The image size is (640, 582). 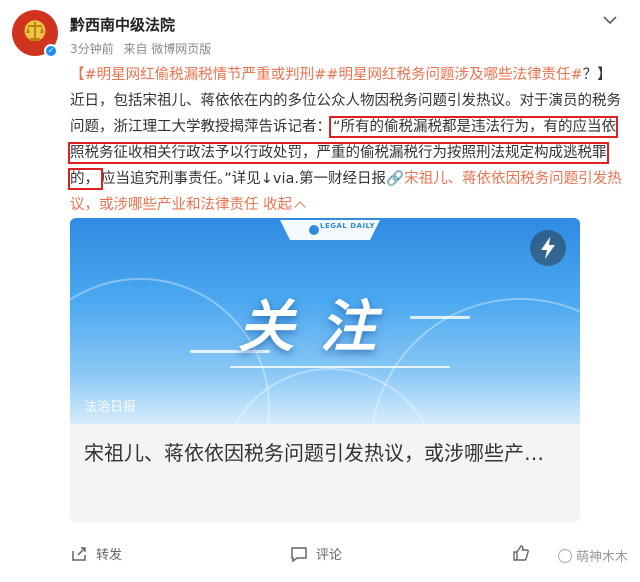 I want to click on flash-badge, so click(x=548, y=248).